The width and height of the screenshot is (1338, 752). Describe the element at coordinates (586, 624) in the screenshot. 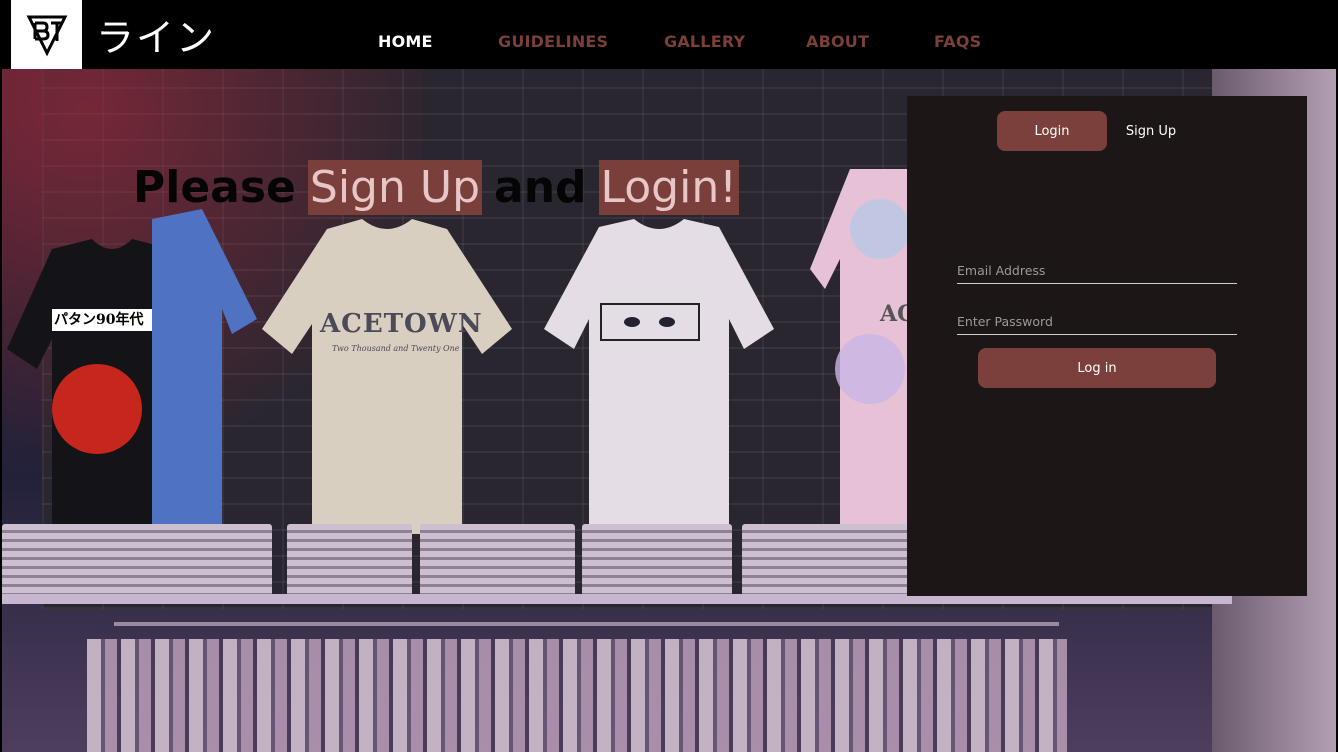

I see `clothing-rail` at that location.